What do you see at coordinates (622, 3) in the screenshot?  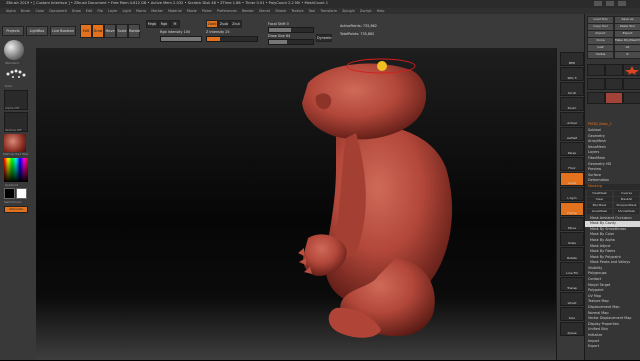 I see `close-icon` at bounding box center [622, 3].